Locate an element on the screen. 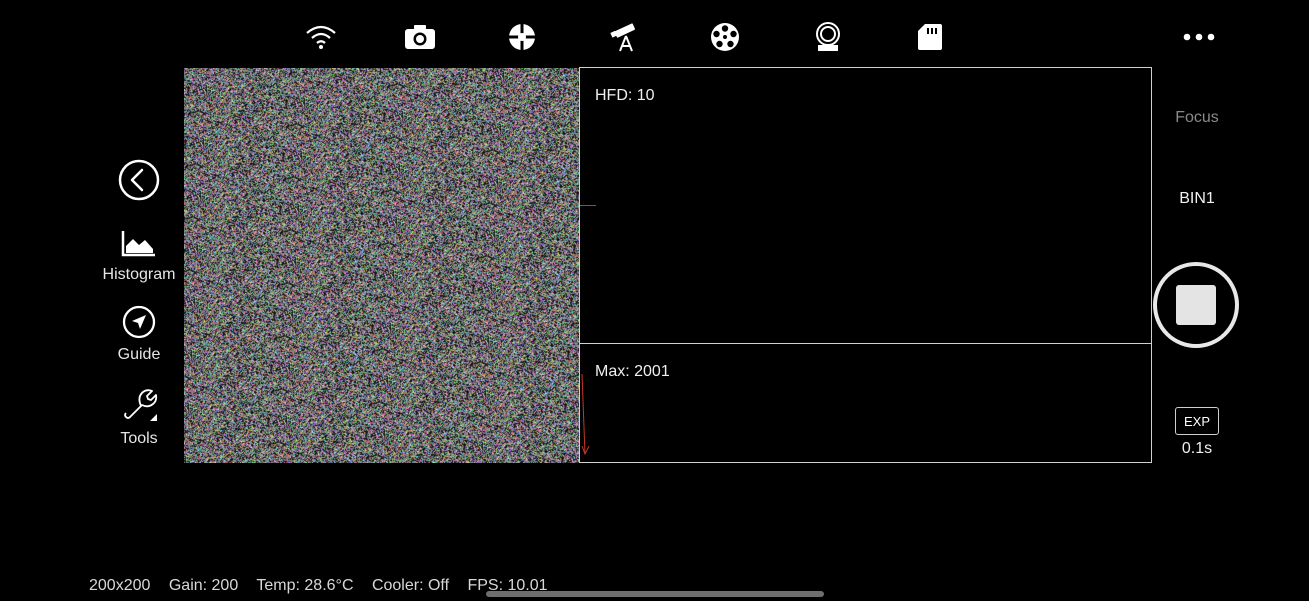  filter-wheel-icon is located at coordinates (725, 37).